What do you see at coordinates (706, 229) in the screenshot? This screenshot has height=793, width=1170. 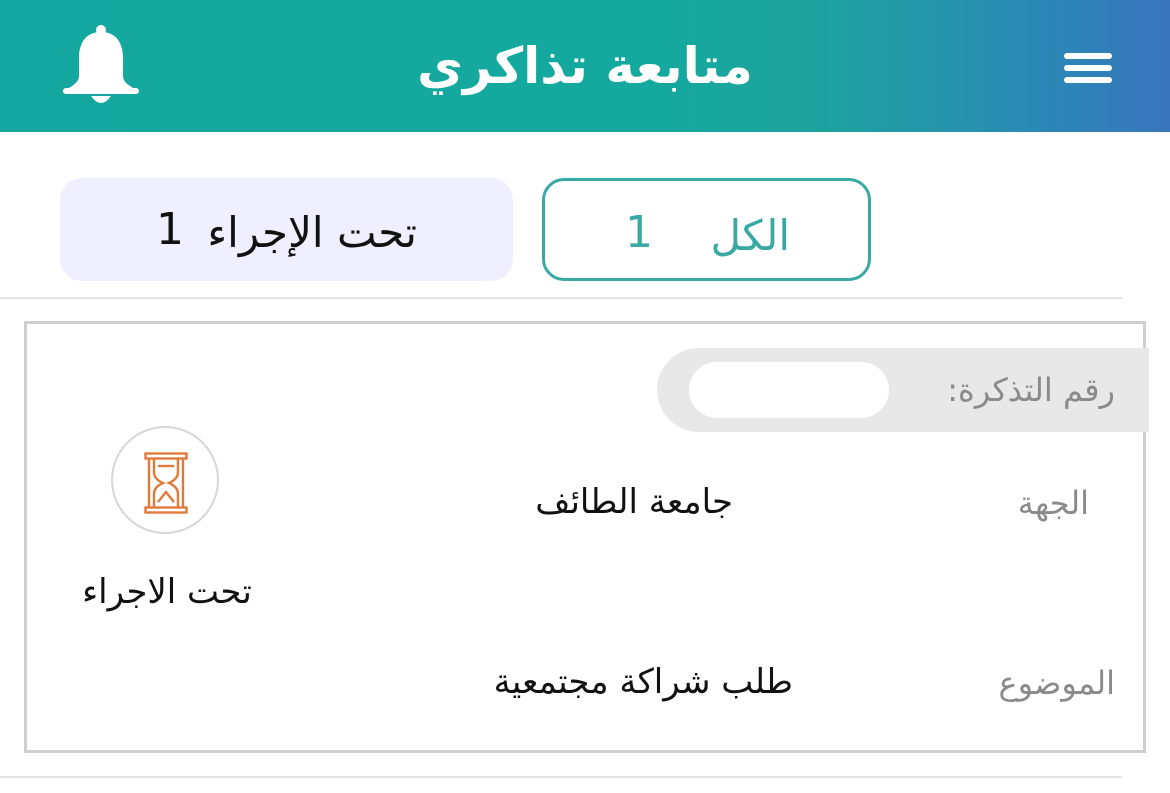 I see `tab-all: الكل 1` at bounding box center [706, 229].